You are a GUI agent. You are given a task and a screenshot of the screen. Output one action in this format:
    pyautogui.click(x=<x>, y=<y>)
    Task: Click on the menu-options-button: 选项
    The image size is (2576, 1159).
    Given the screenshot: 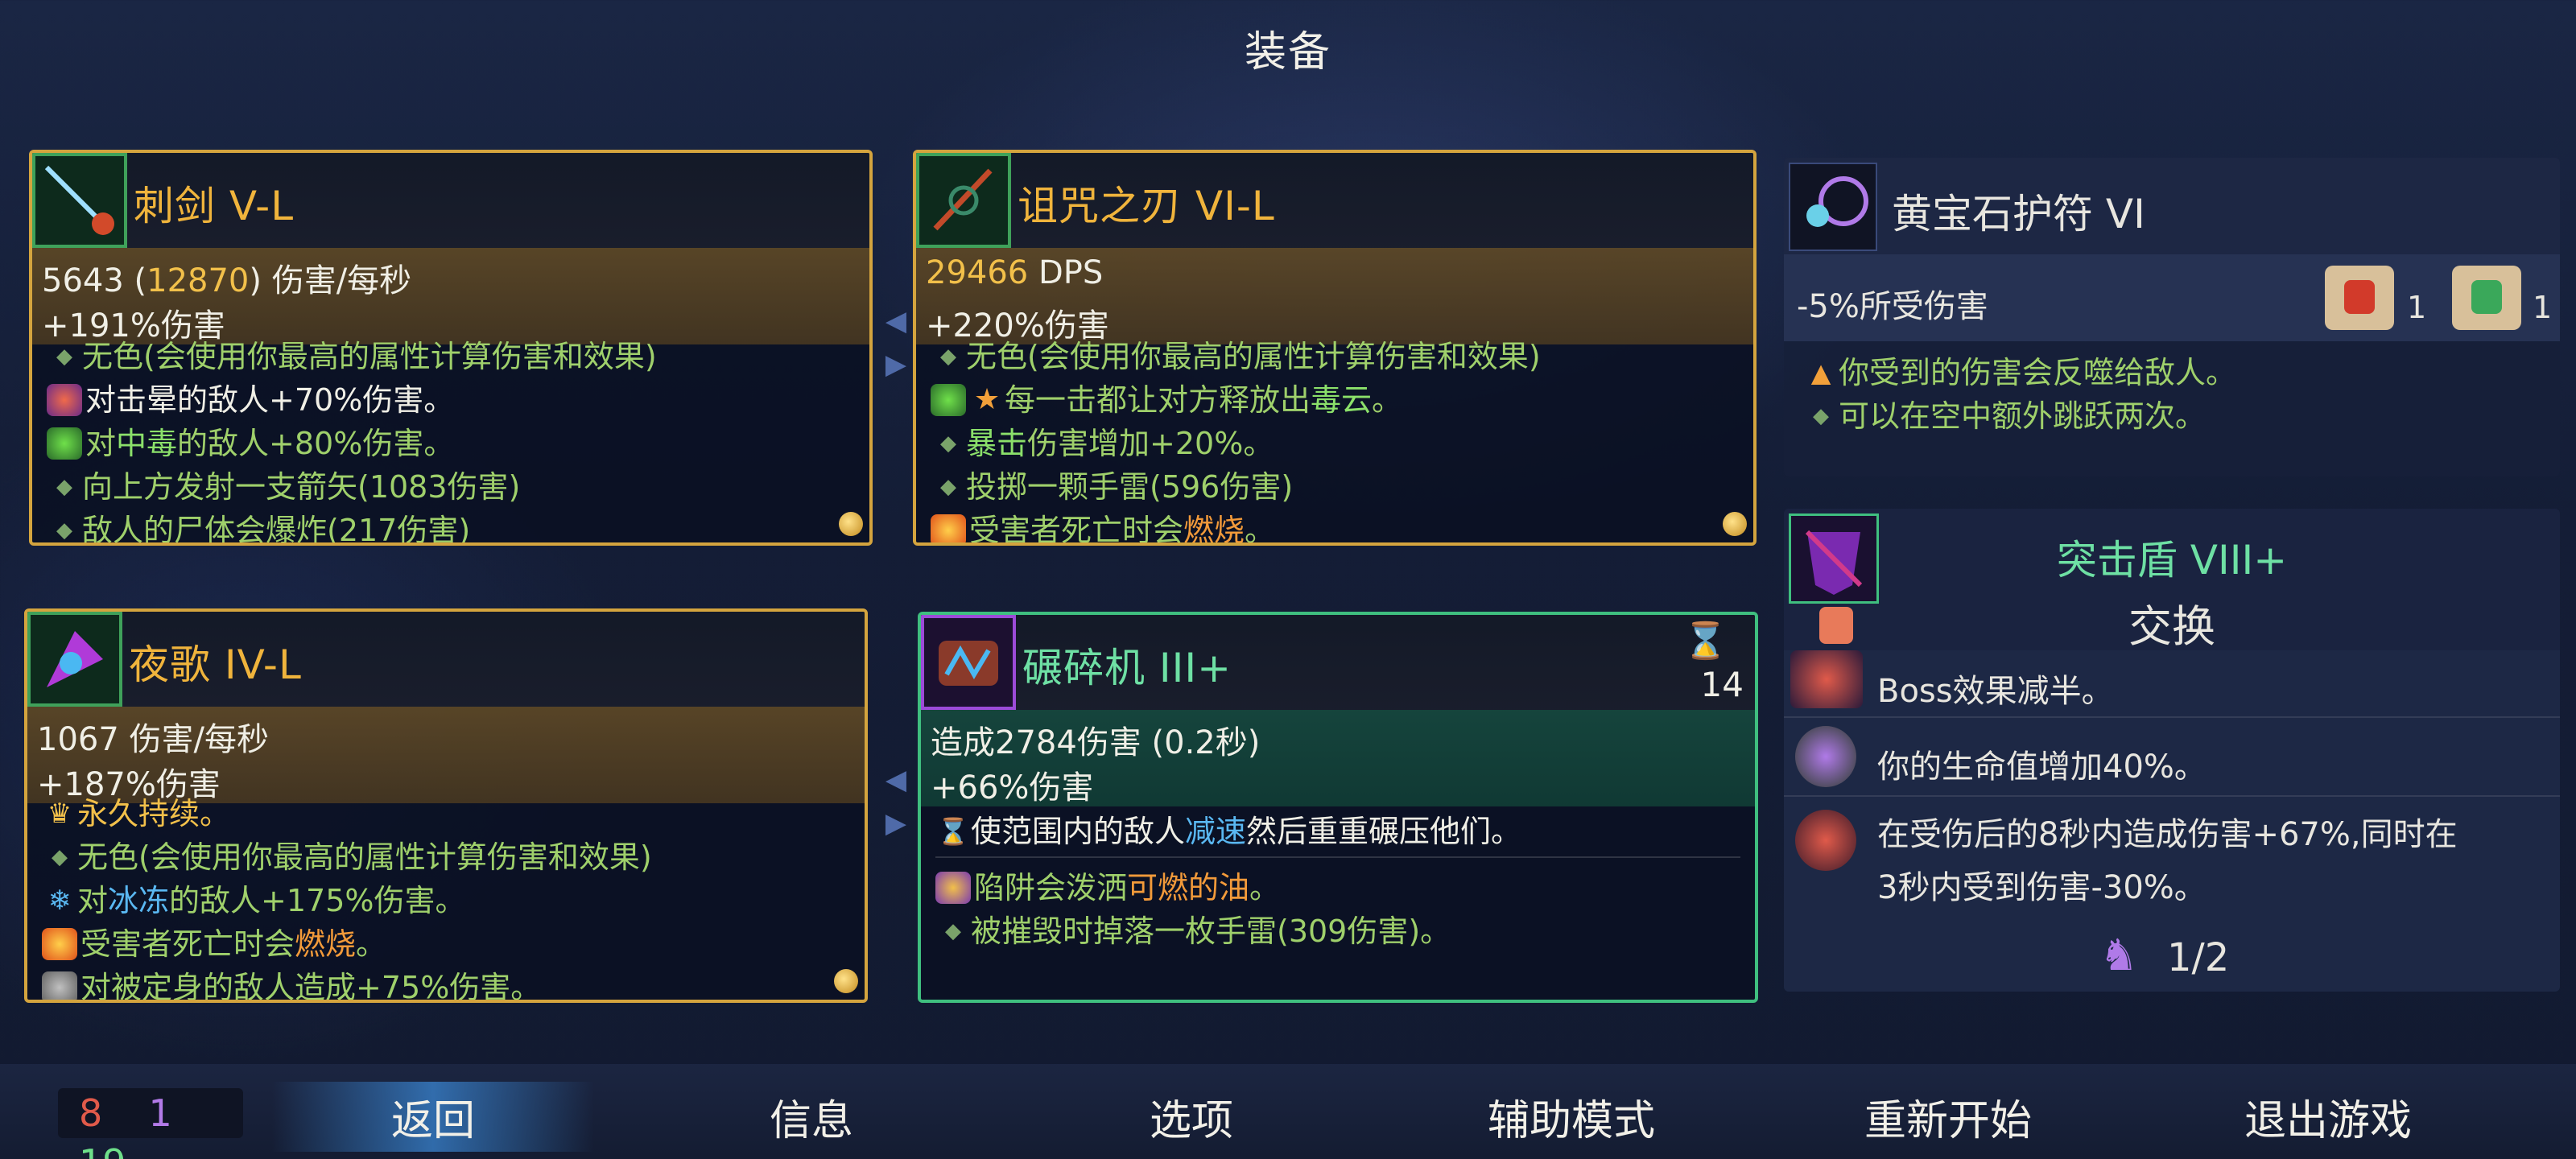 What is the action you would take?
    pyautogui.click(x=1191, y=1117)
    